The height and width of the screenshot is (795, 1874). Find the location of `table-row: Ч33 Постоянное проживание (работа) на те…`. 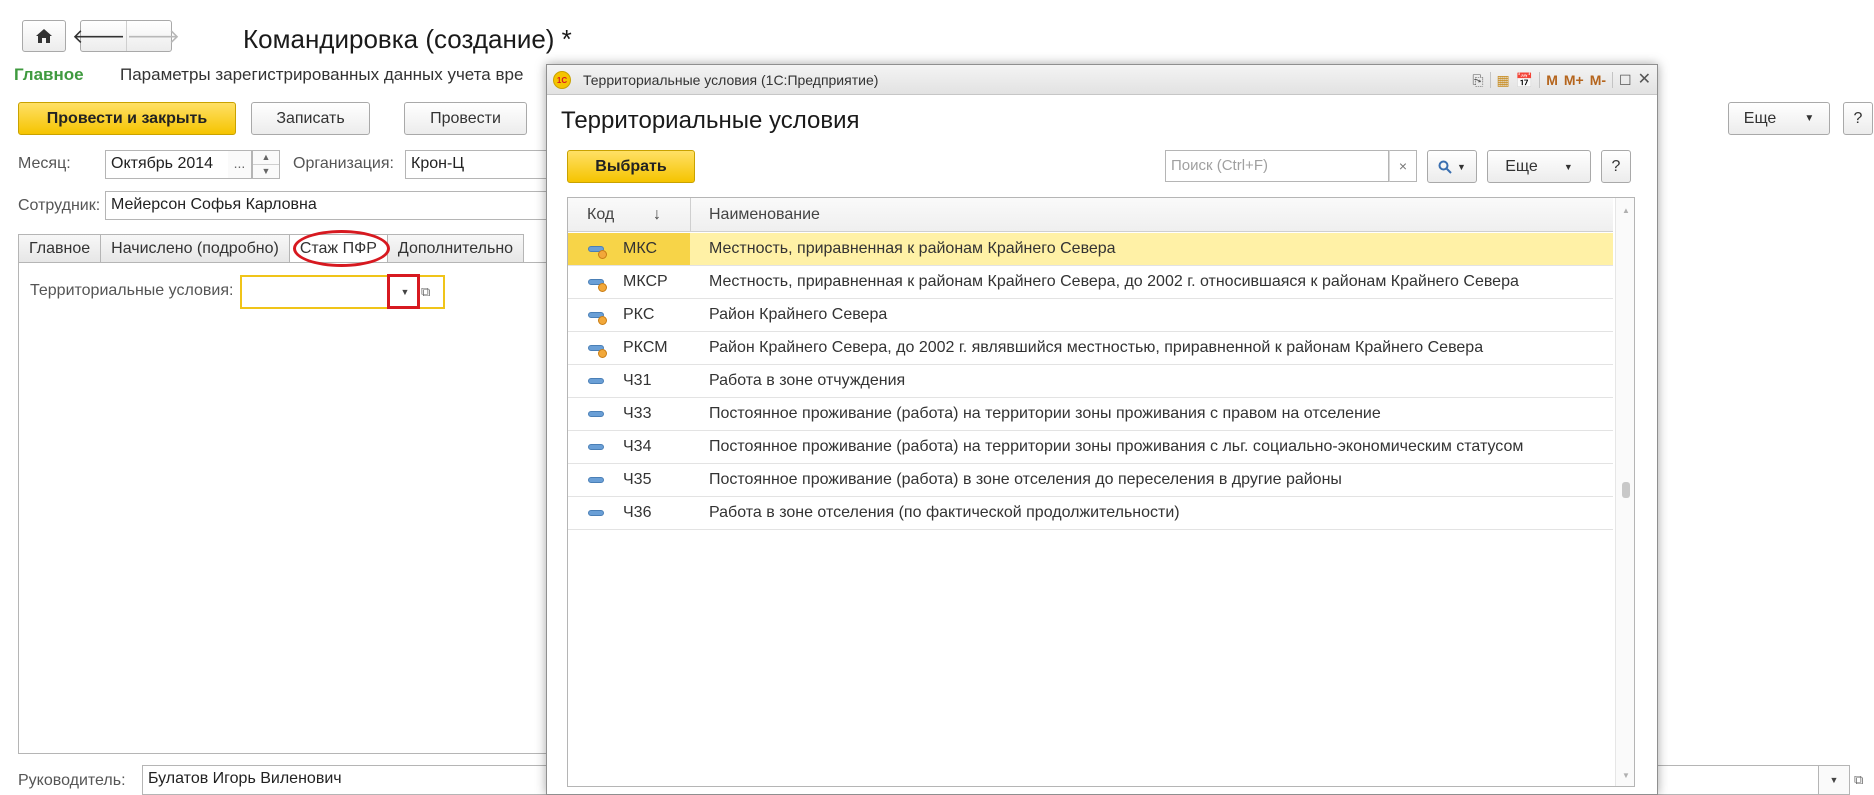

table-row: Ч33 Постоянное проживание (работа) на те… is located at coordinates (1090, 414).